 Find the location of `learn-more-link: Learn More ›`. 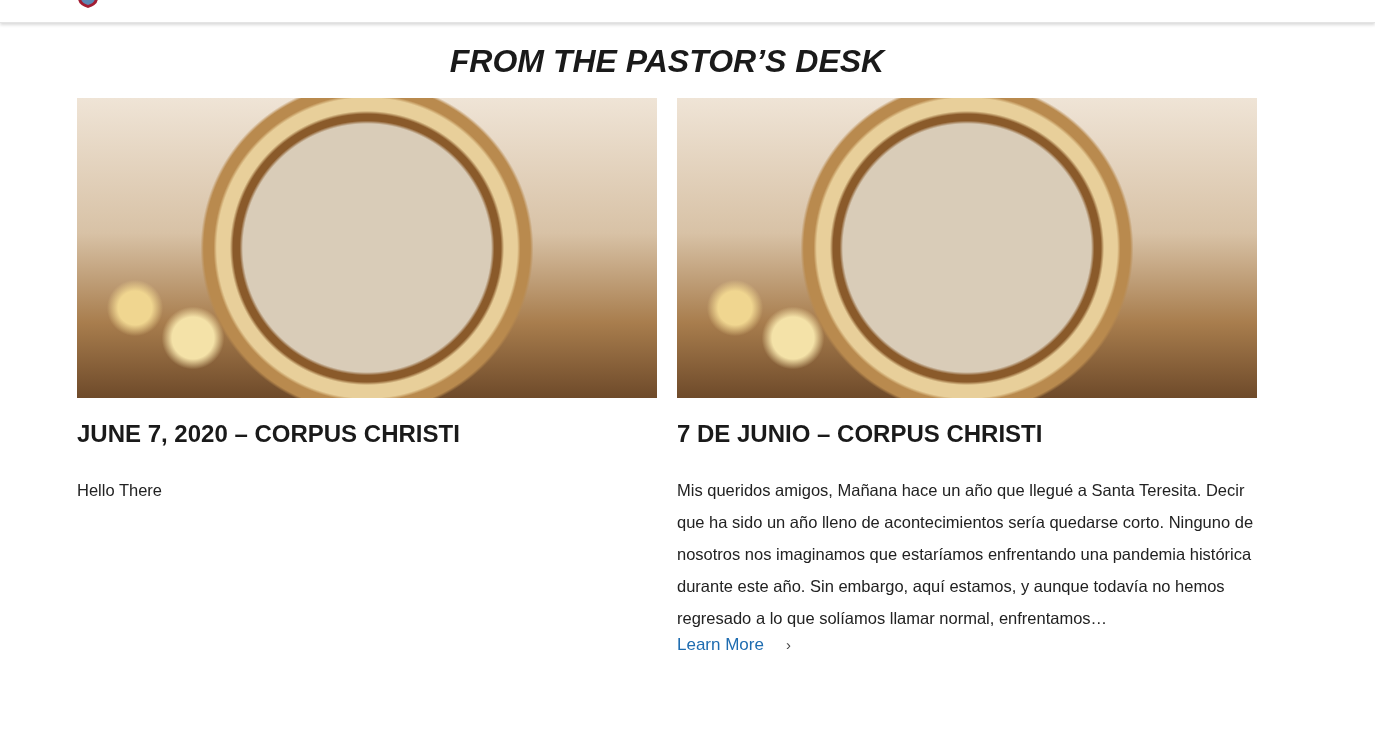

learn-more-link: Learn More › is located at coordinates (734, 645).